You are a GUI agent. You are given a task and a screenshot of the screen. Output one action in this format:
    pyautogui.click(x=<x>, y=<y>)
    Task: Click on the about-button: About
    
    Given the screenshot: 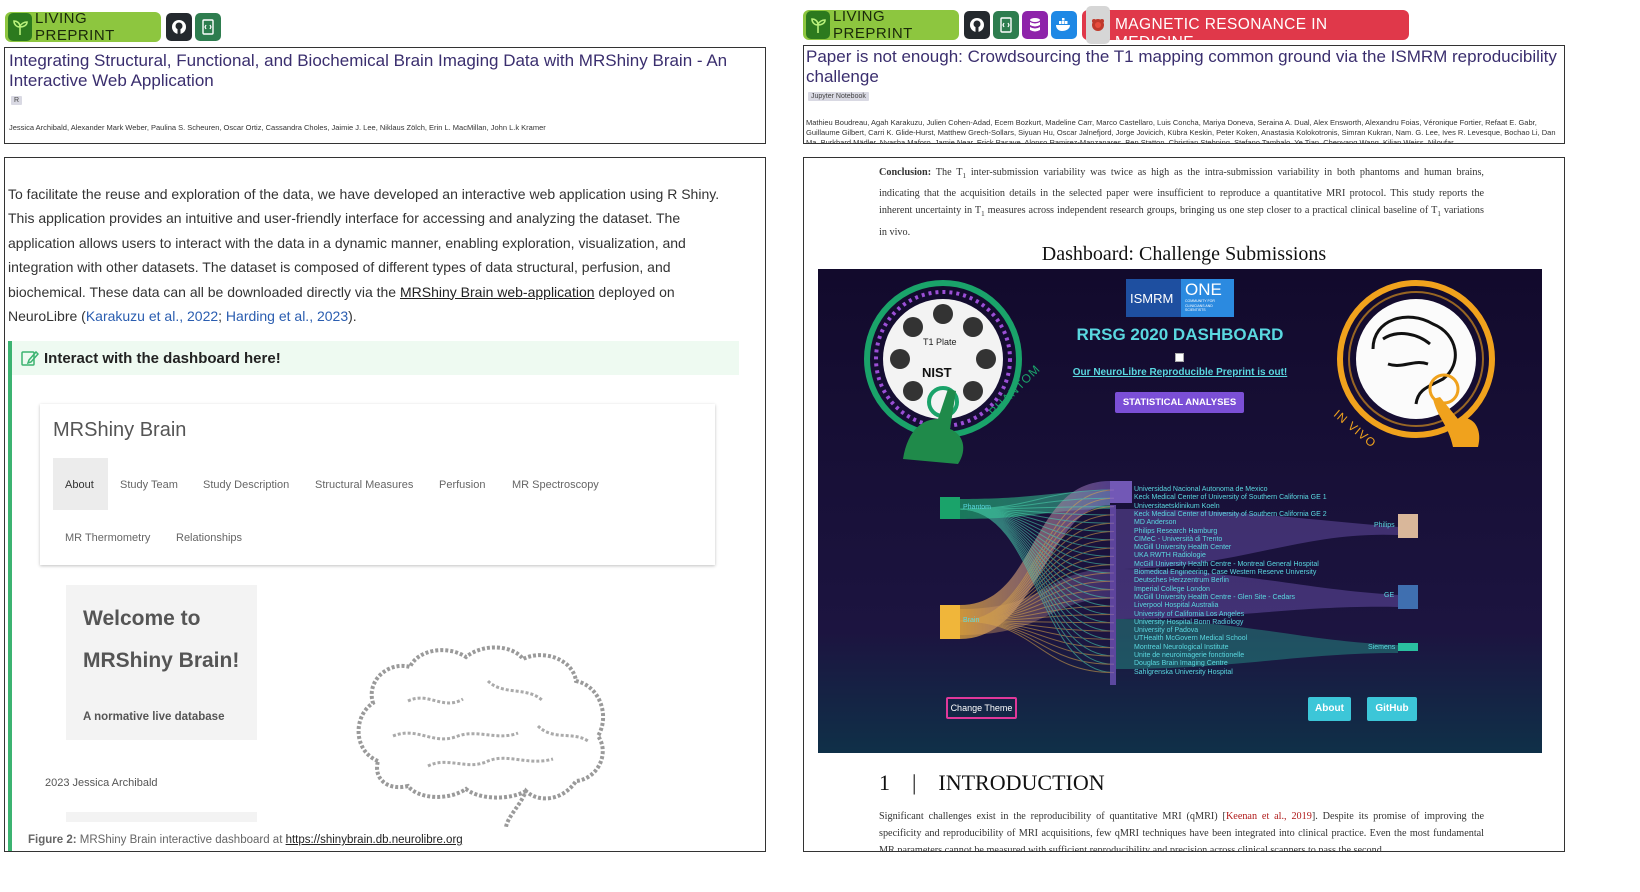 What is the action you would take?
    pyautogui.click(x=1329, y=709)
    